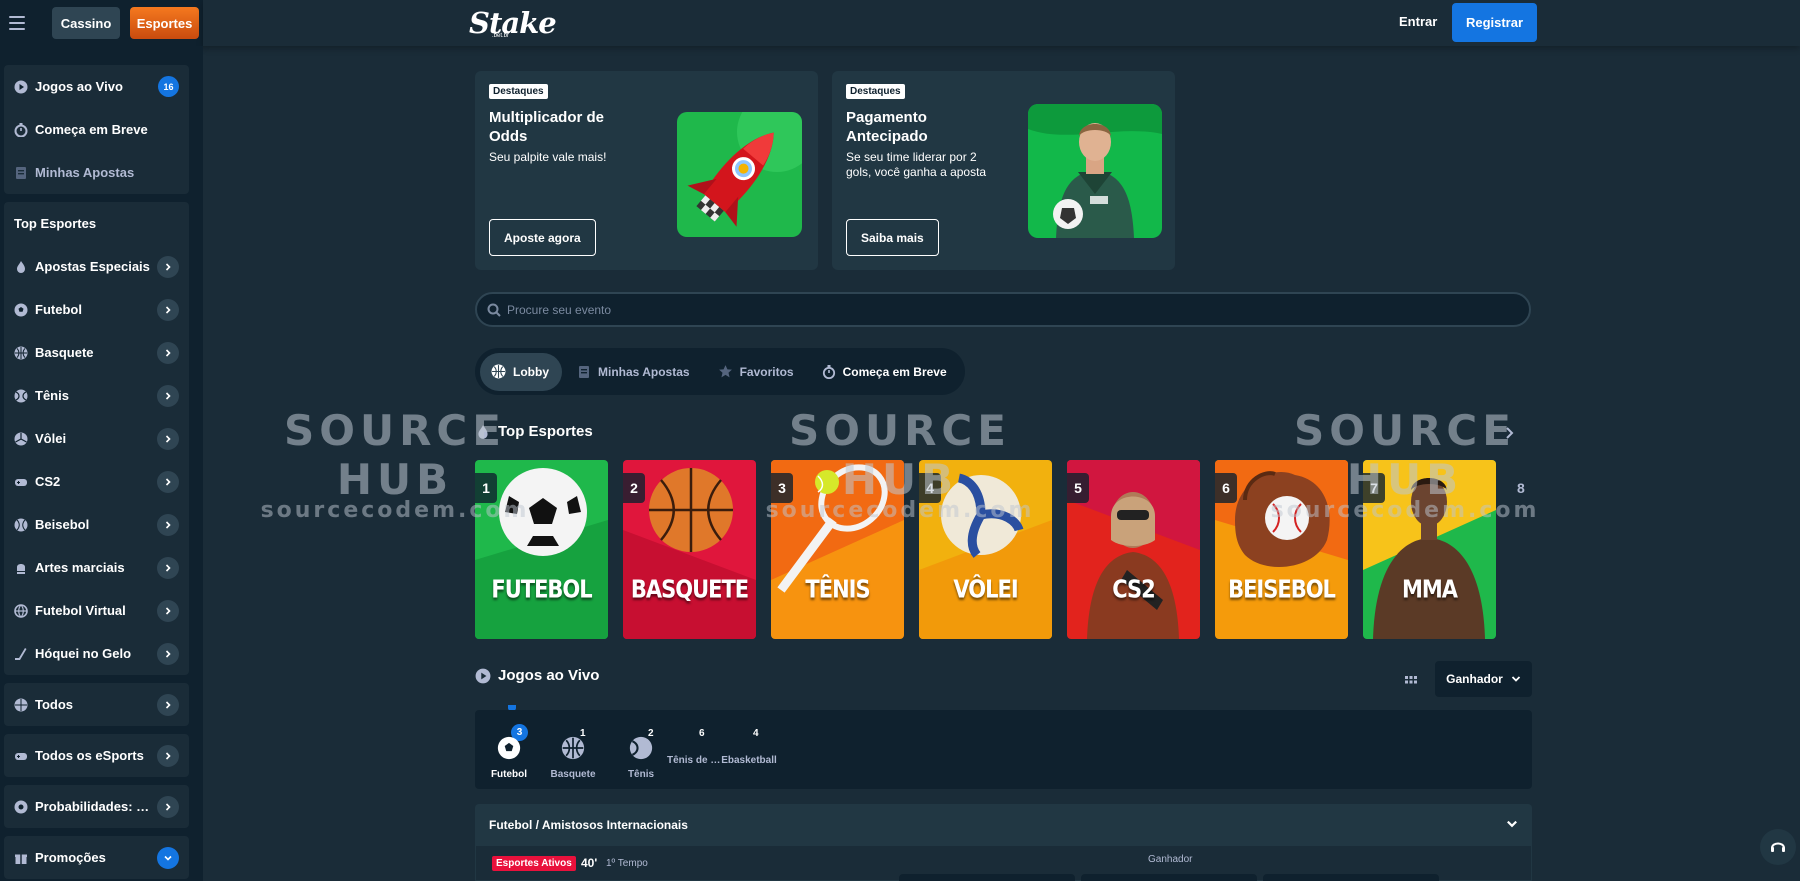 The width and height of the screenshot is (1800, 881). I want to click on section-title: Top Esportes, so click(545, 431).